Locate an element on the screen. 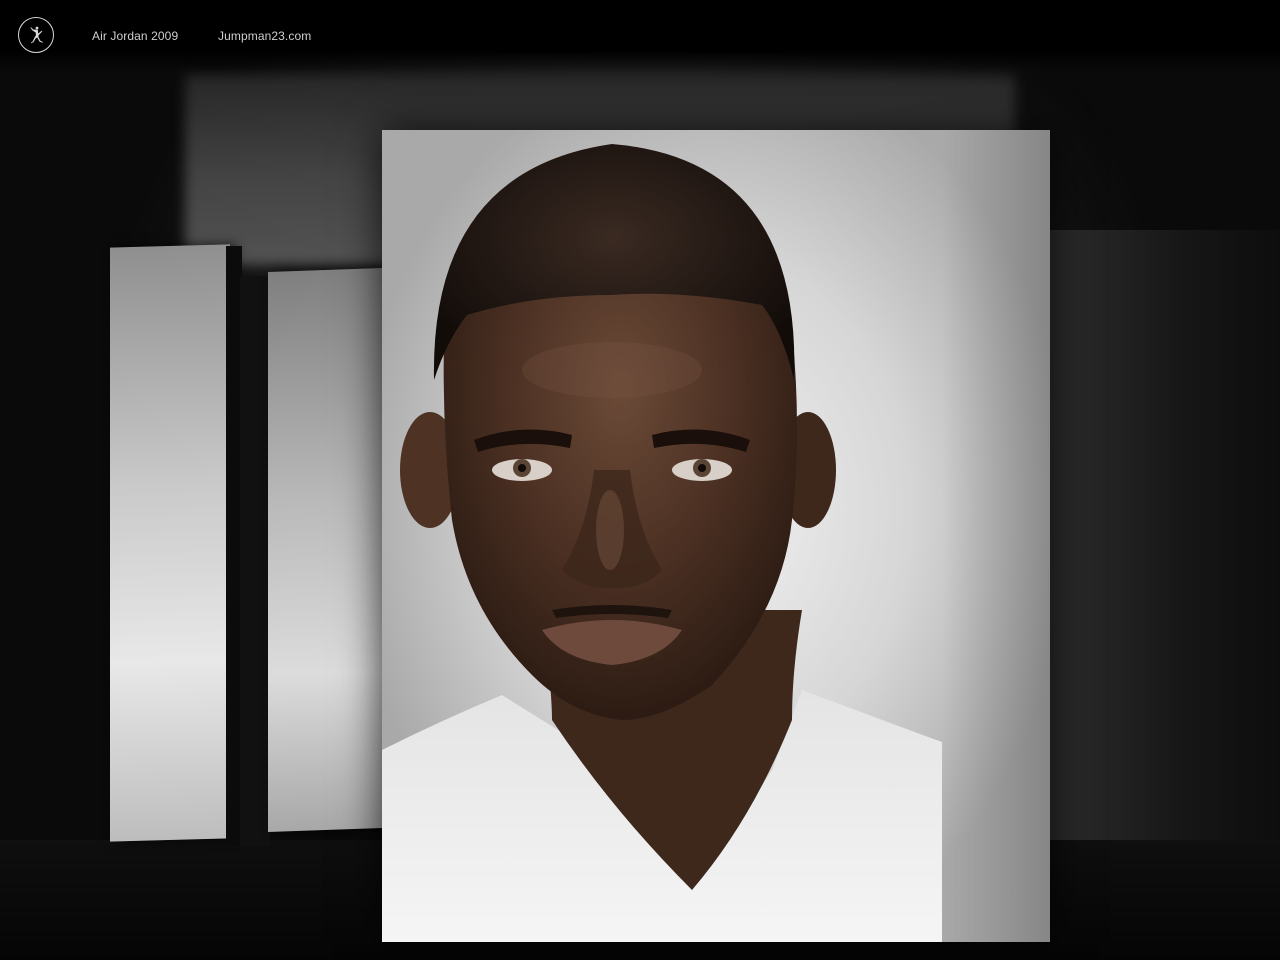  jumpman-icon is located at coordinates (36, 35).